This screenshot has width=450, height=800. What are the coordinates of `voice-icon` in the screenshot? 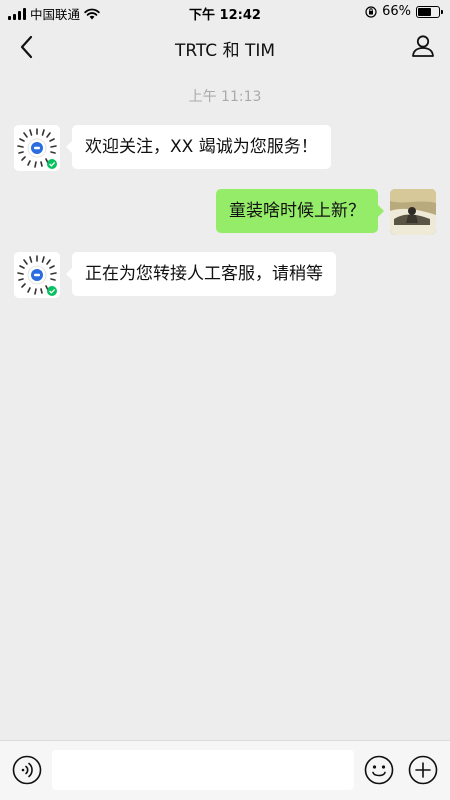 It's located at (27, 770).